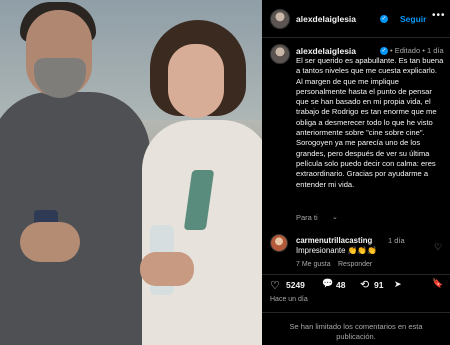 This screenshot has height=345, width=450. Describe the element at coordinates (289, 299) in the screenshot. I see `post-time: Hace un día` at that location.